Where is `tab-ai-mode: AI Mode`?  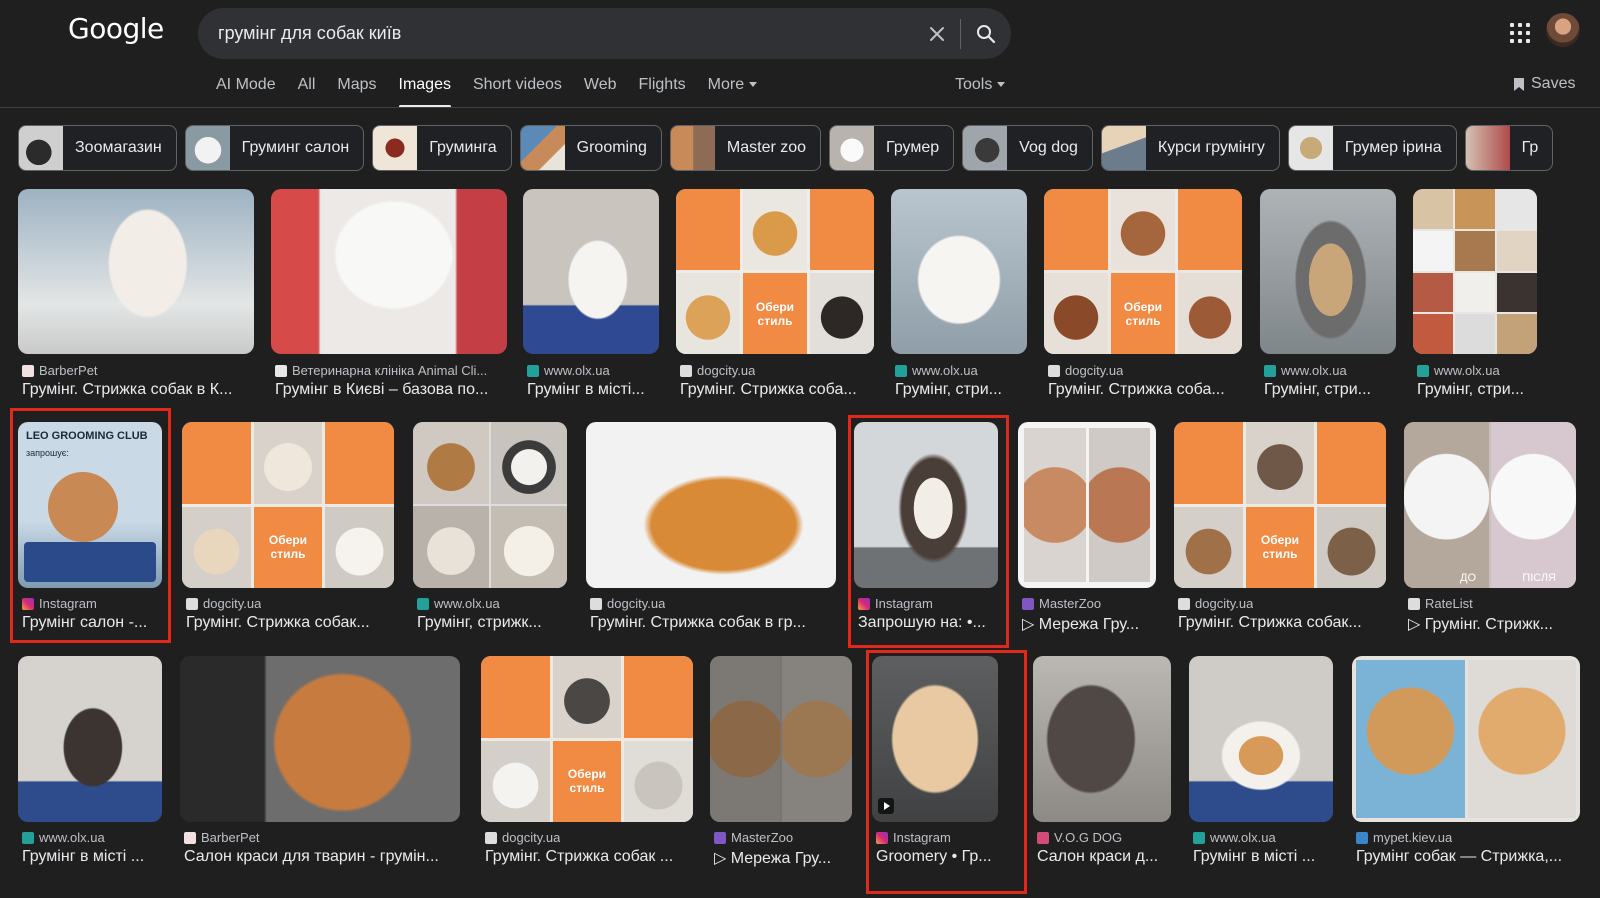 tab-ai-mode: AI Mode is located at coordinates (246, 88).